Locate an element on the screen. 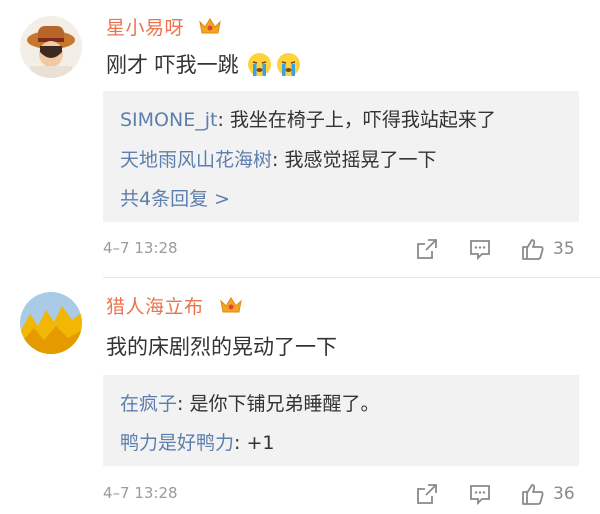 Image resolution: width=600 pixels, height=514 pixels. comment-meta: 4–7 13:28 36 is located at coordinates (351, 494).